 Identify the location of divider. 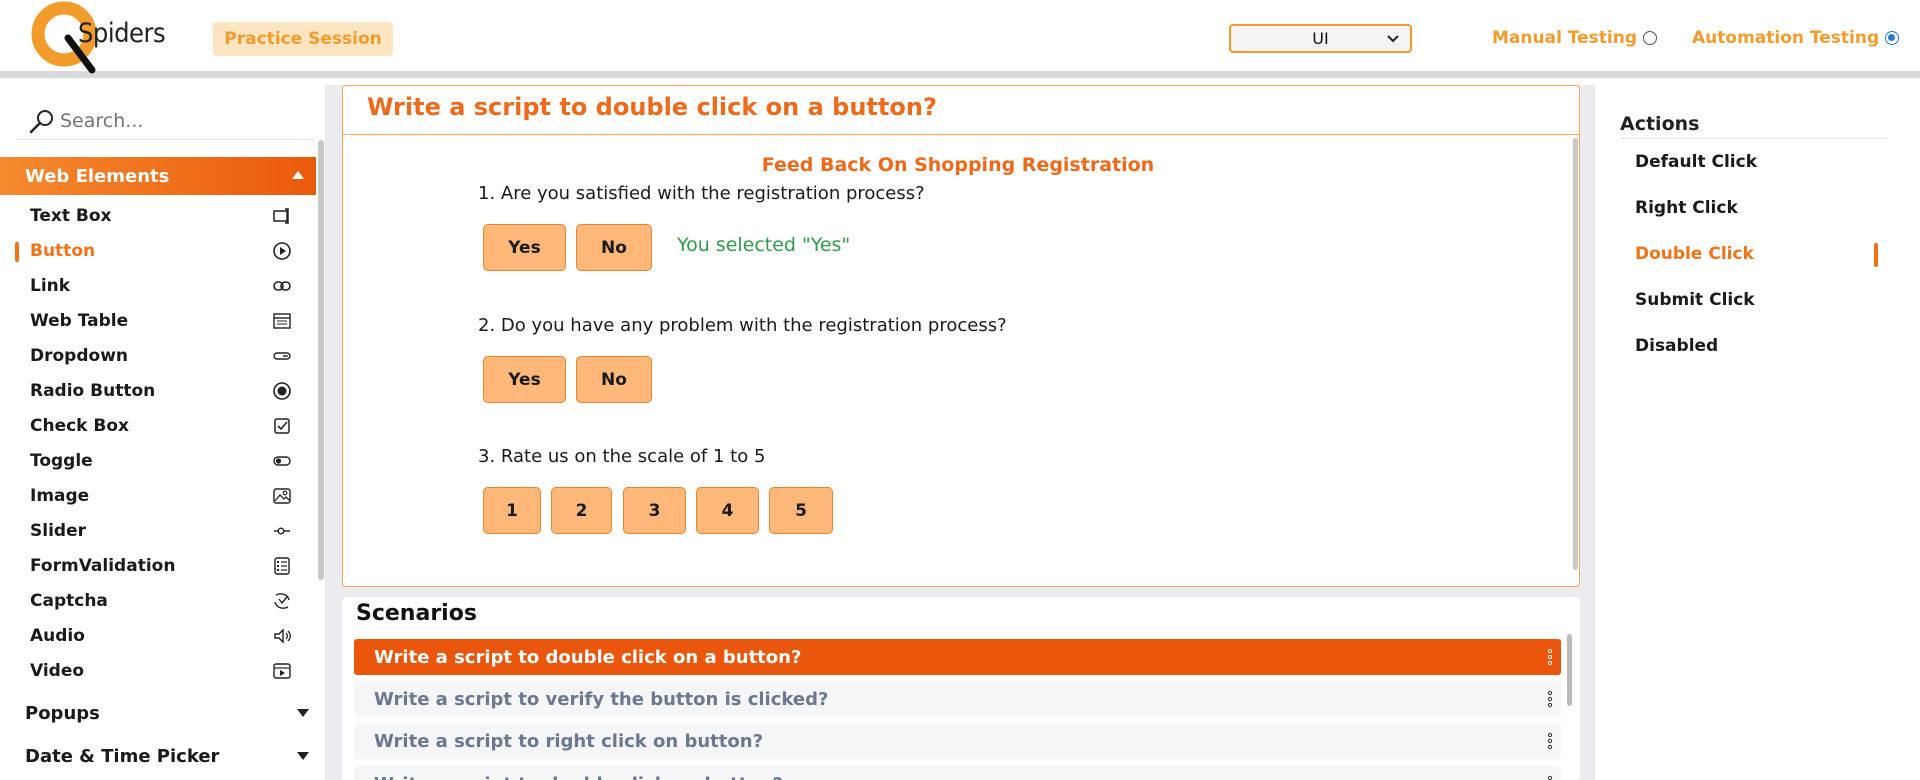
(1754, 138).